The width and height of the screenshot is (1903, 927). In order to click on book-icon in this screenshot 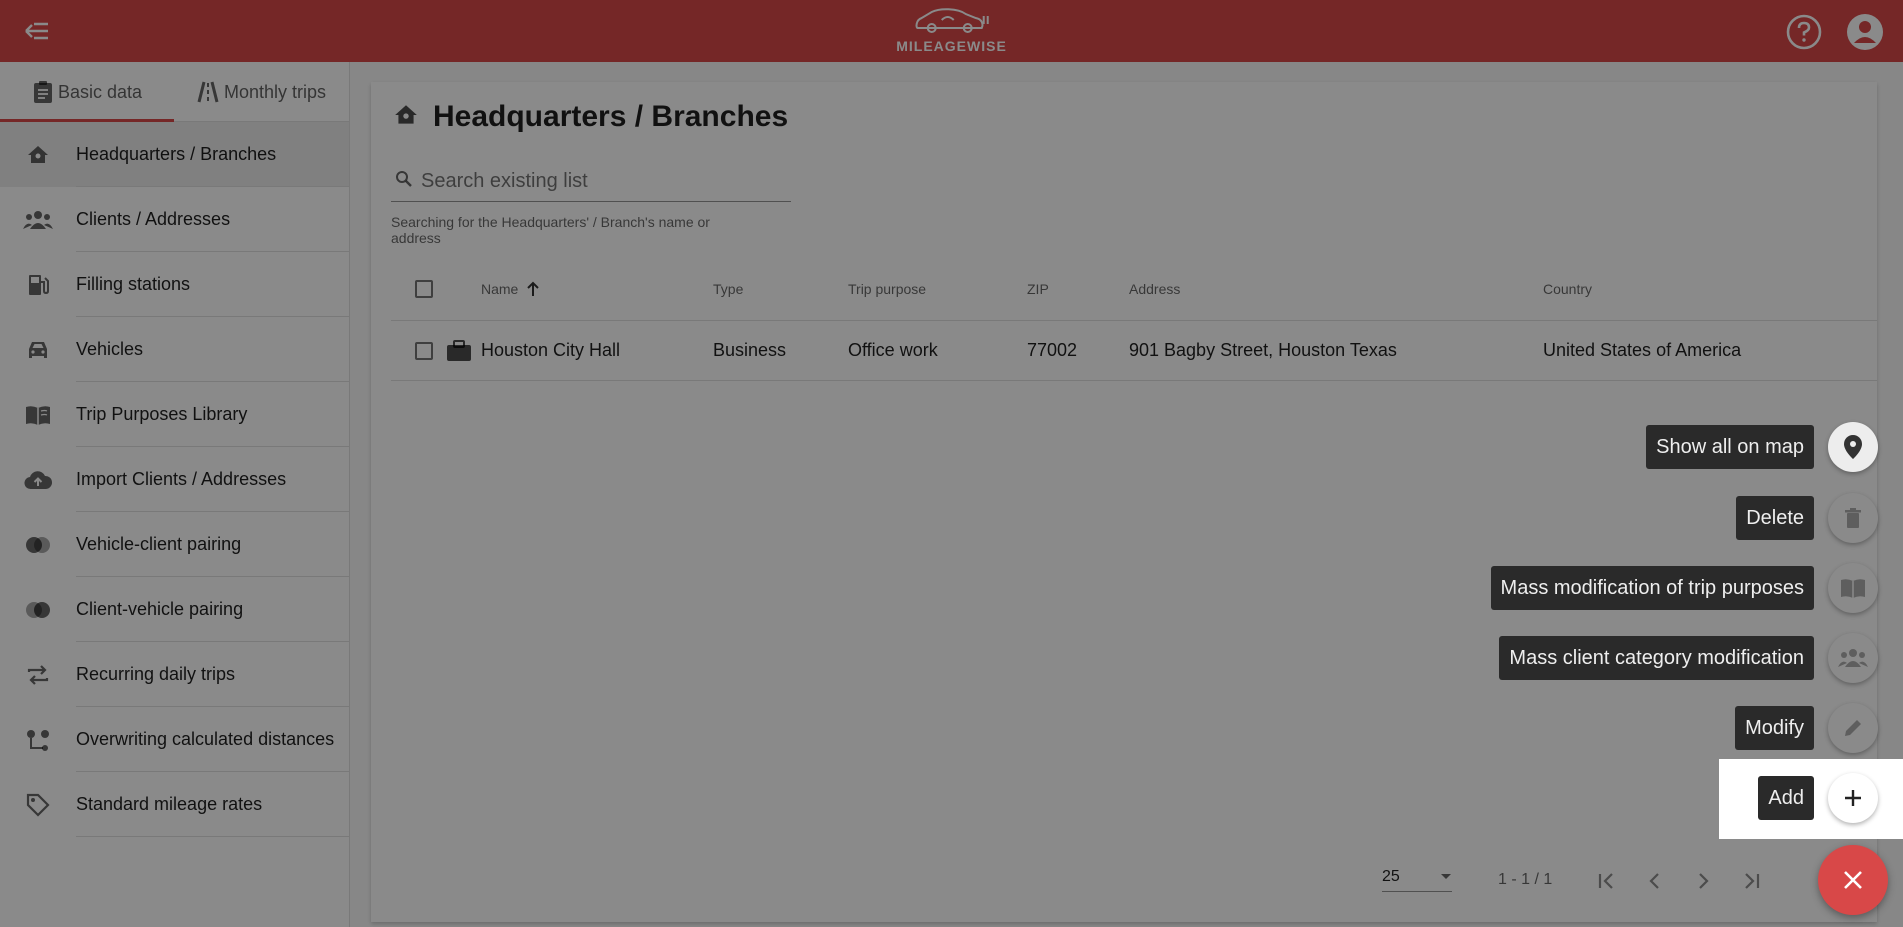, I will do `click(1853, 588)`.